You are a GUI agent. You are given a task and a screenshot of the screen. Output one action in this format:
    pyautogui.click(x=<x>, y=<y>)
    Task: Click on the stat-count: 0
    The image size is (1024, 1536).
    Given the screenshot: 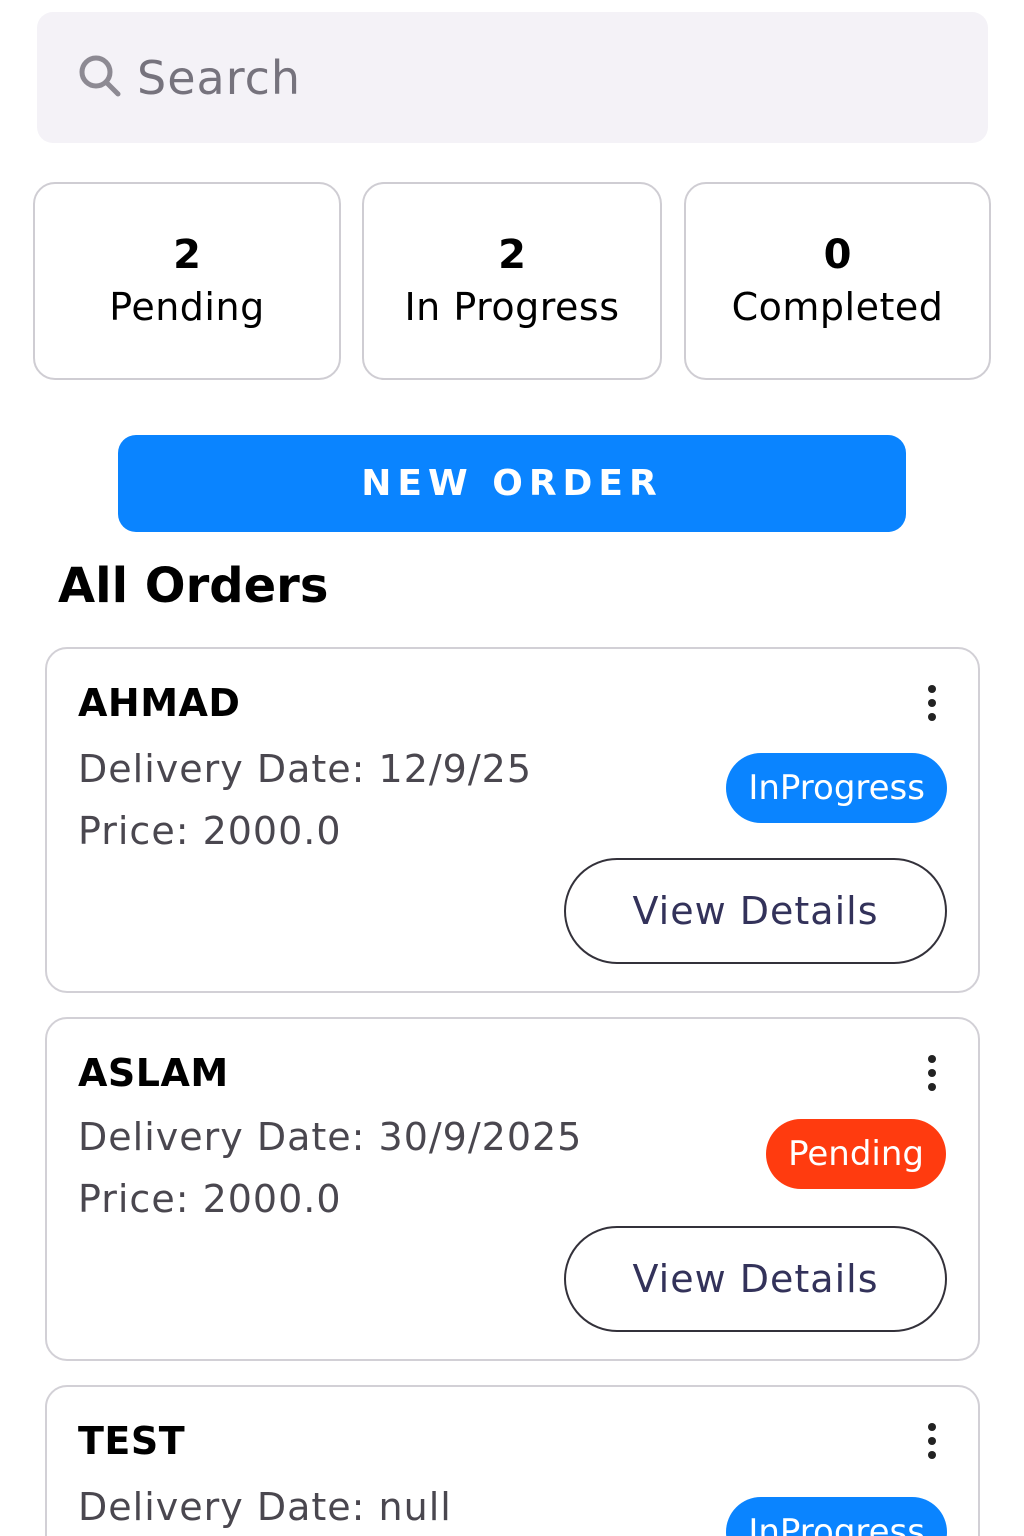 What is the action you would take?
    pyautogui.click(x=837, y=255)
    